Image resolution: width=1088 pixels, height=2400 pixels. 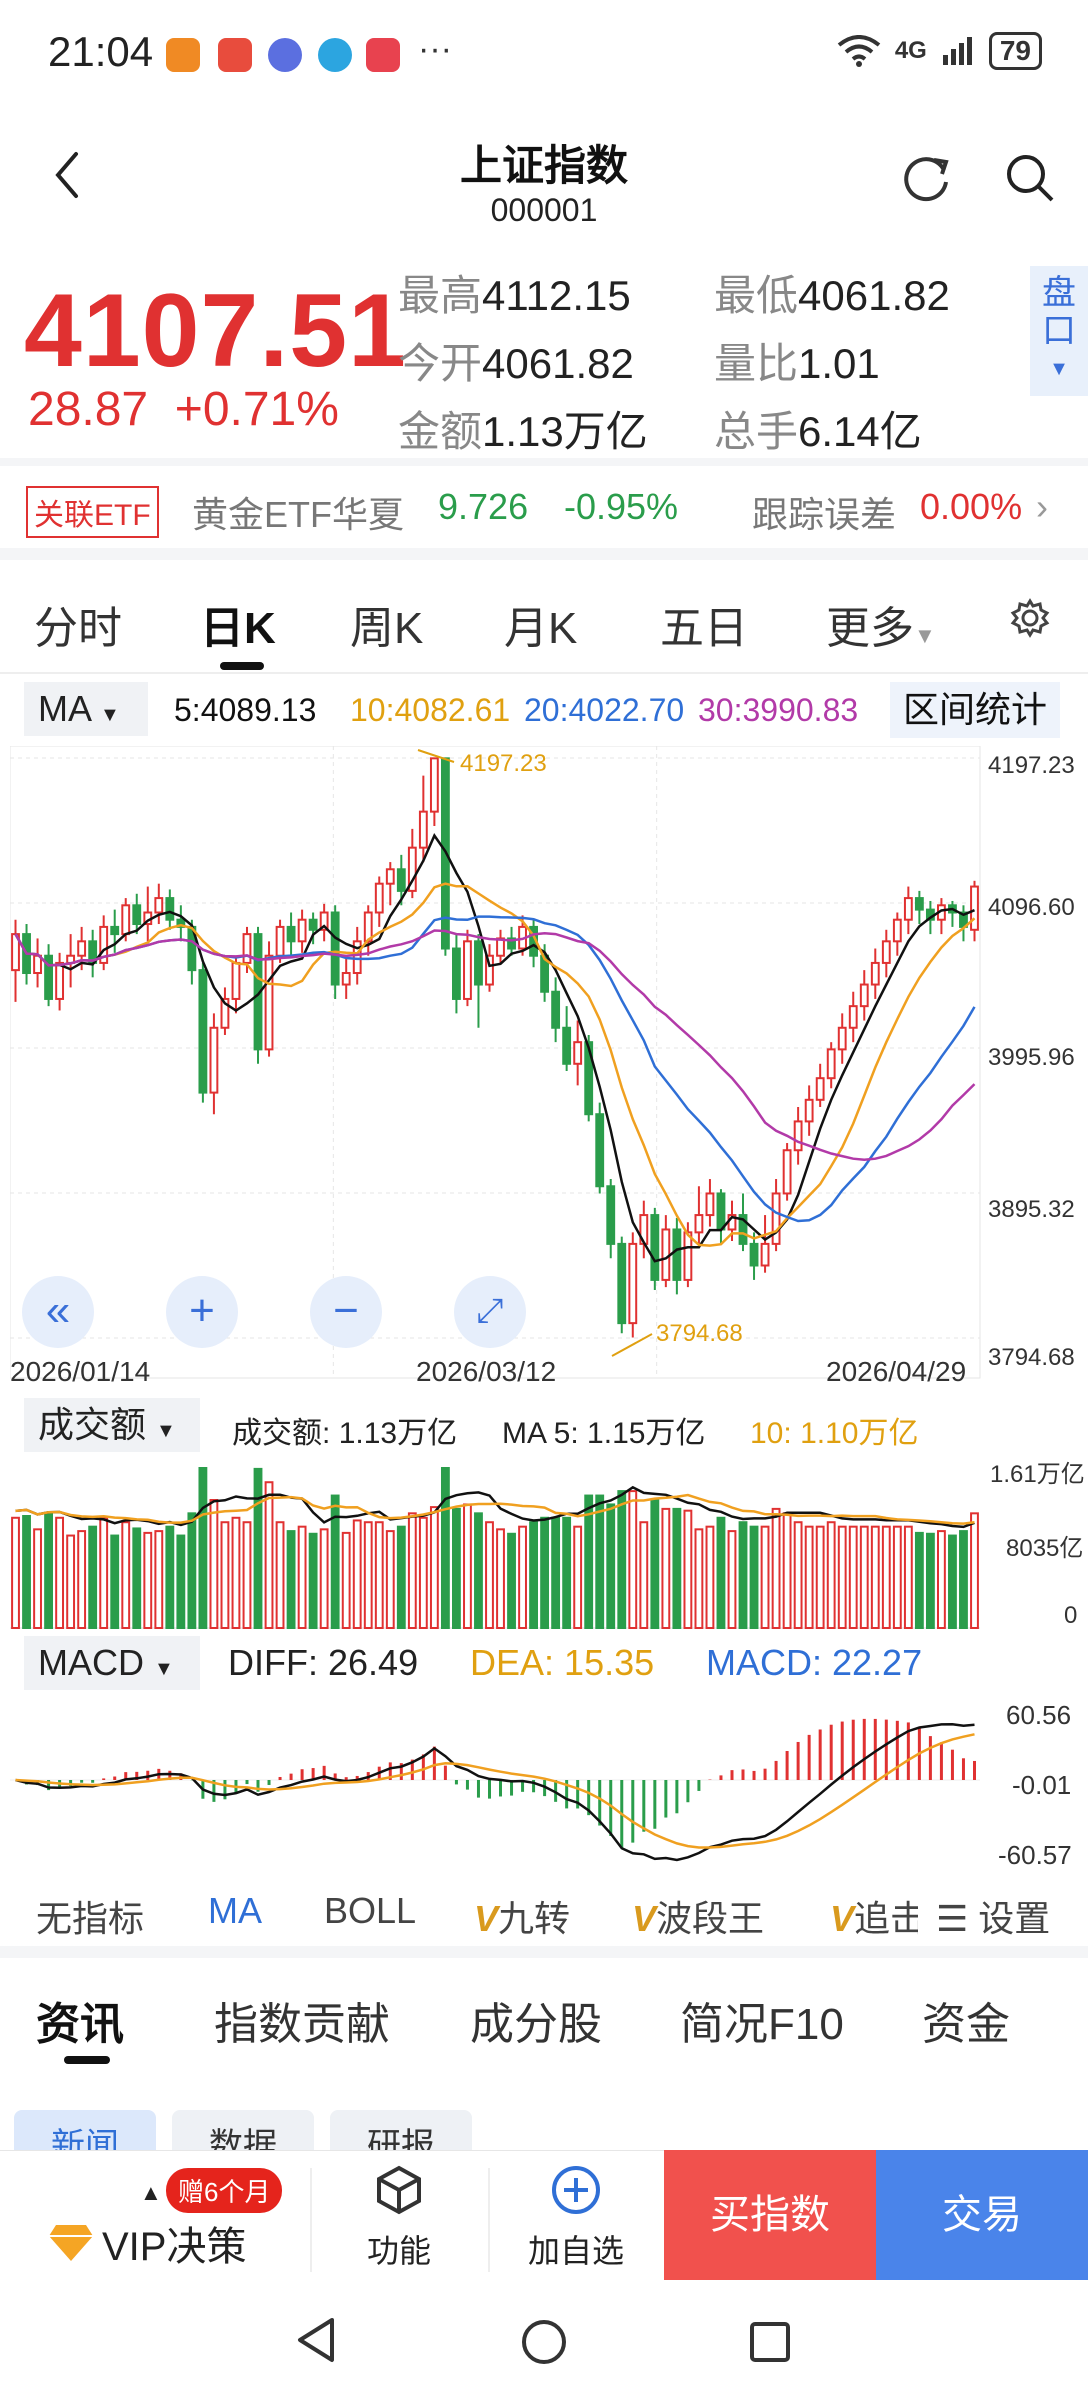 I want to click on macd-select-label: MACD, so click(x=91, y=1662).